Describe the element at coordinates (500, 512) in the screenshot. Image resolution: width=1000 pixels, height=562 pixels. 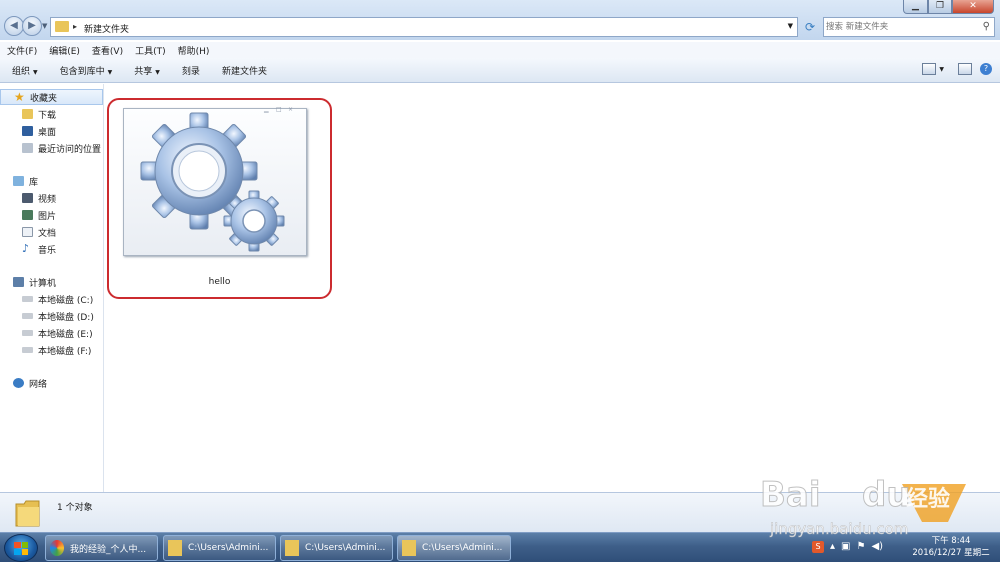
I see `details-pane: 1 个对象` at that location.